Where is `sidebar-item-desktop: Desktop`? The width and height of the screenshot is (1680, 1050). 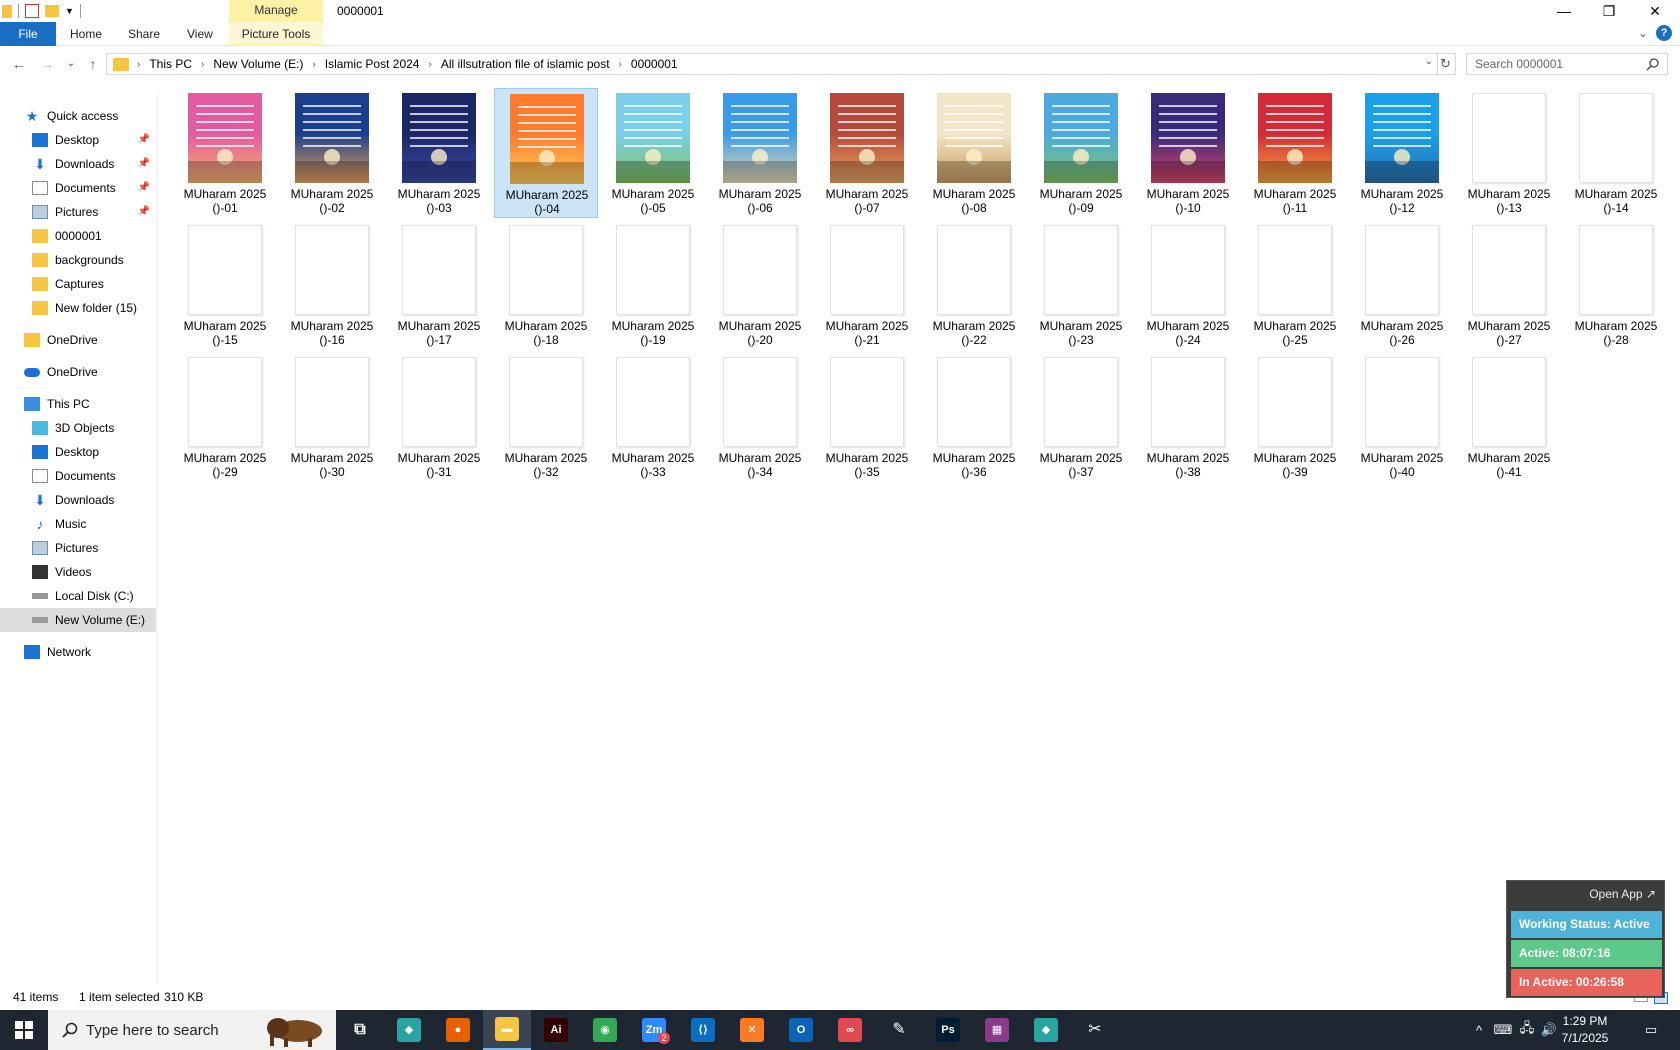
sidebar-item-desktop: Desktop is located at coordinates (78, 452).